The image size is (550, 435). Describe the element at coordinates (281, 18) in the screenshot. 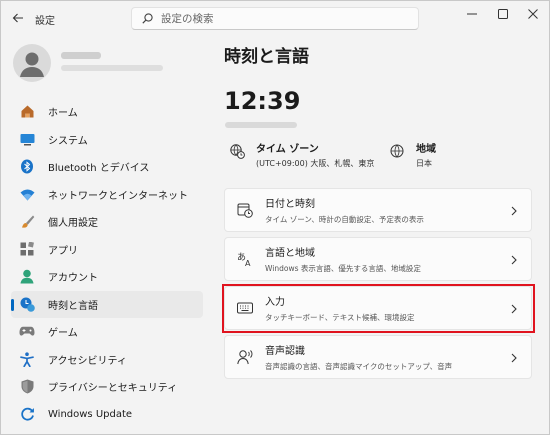

I see `search-input` at that location.